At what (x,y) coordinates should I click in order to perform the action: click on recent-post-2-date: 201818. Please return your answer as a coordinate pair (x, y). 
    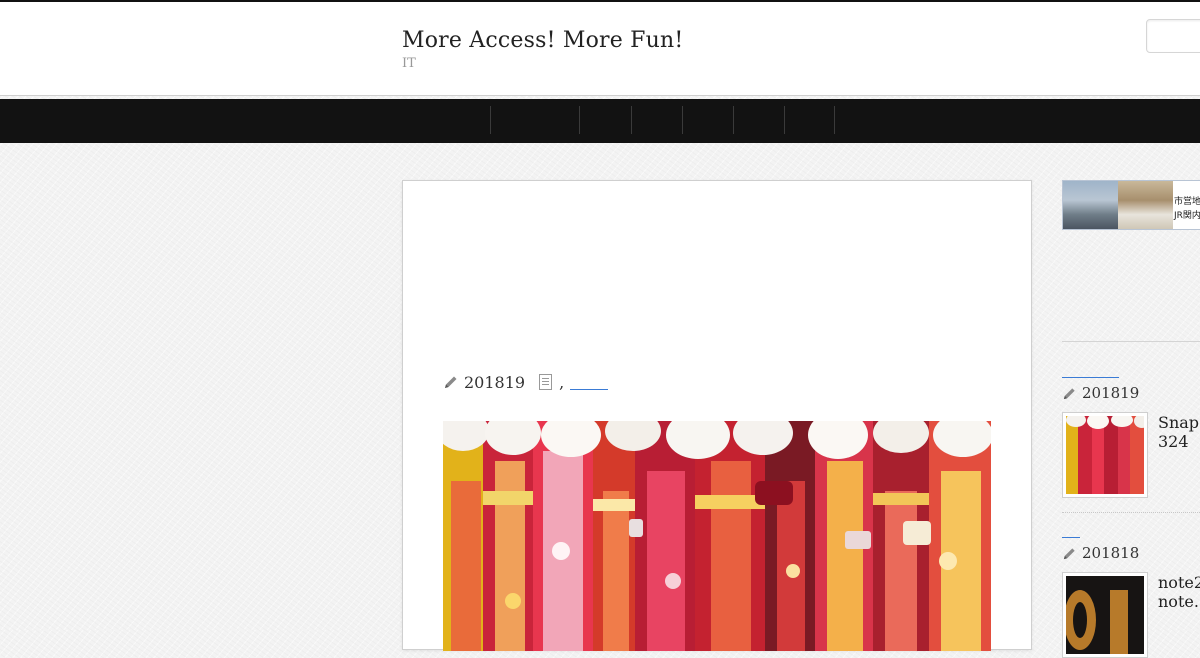
    Looking at the image, I should click on (1111, 553).